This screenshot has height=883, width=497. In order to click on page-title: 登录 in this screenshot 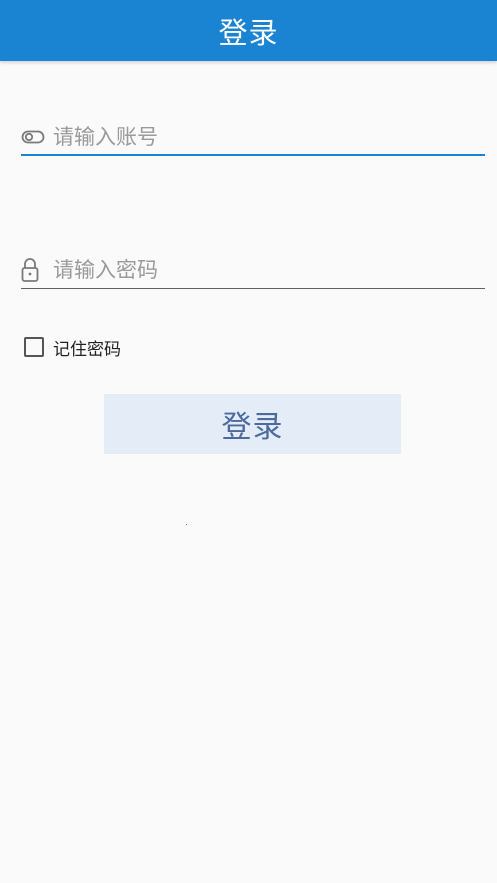, I will do `click(248, 32)`.